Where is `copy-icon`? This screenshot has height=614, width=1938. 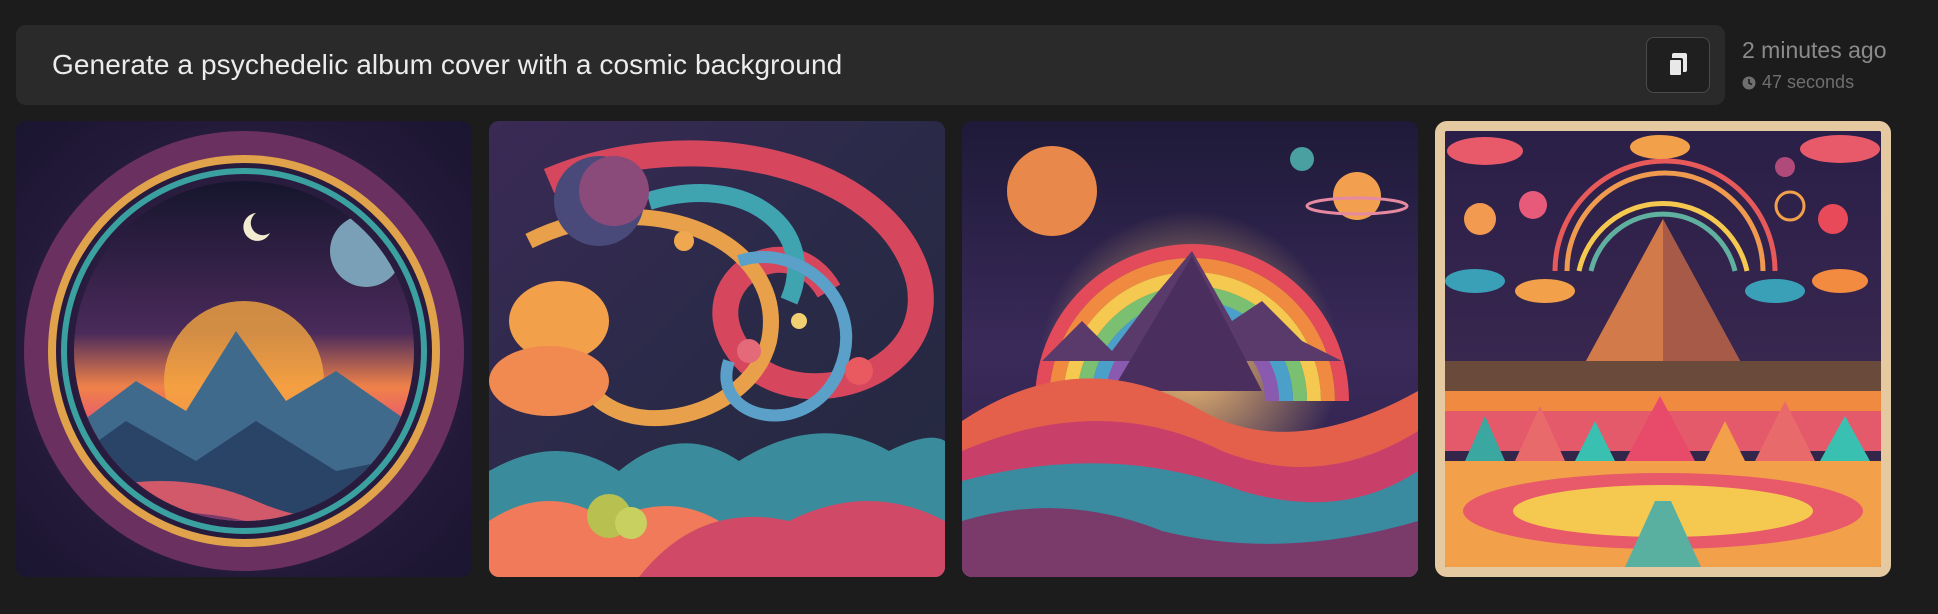
copy-icon is located at coordinates (1677, 65).